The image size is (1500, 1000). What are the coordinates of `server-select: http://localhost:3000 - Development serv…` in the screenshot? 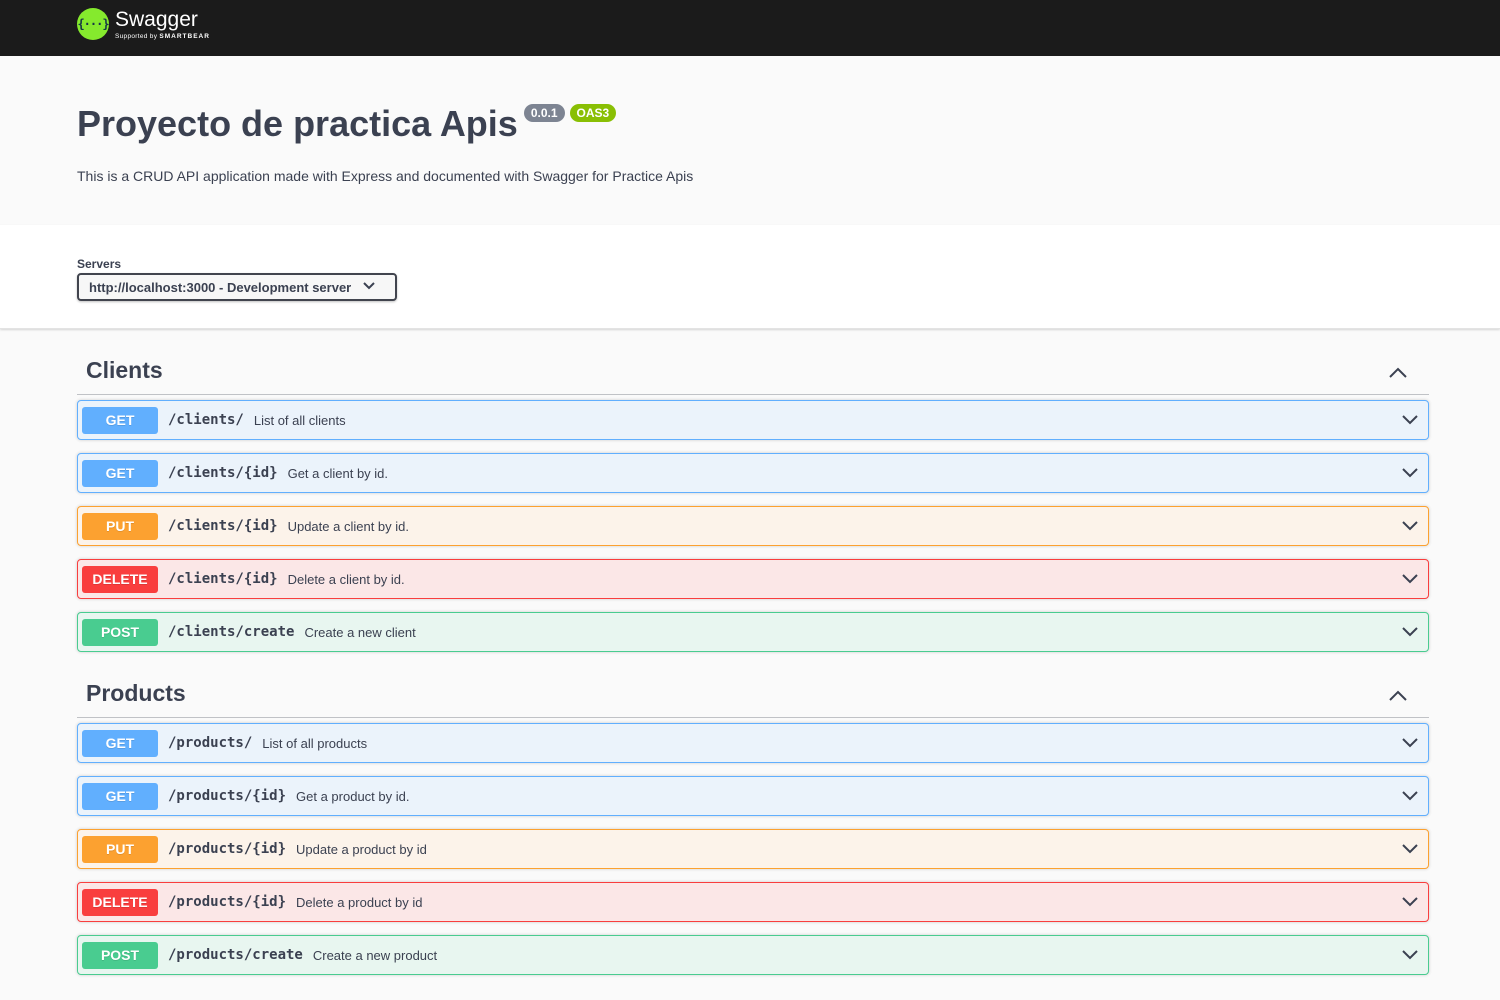 It's located at (237, 287).